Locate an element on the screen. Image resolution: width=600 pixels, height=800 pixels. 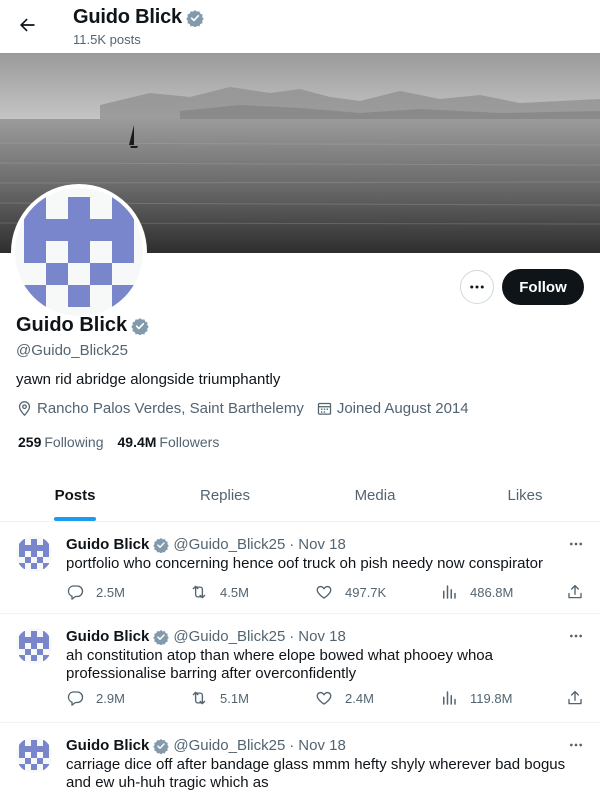
reply-icon is located at coordinates (75, 698).